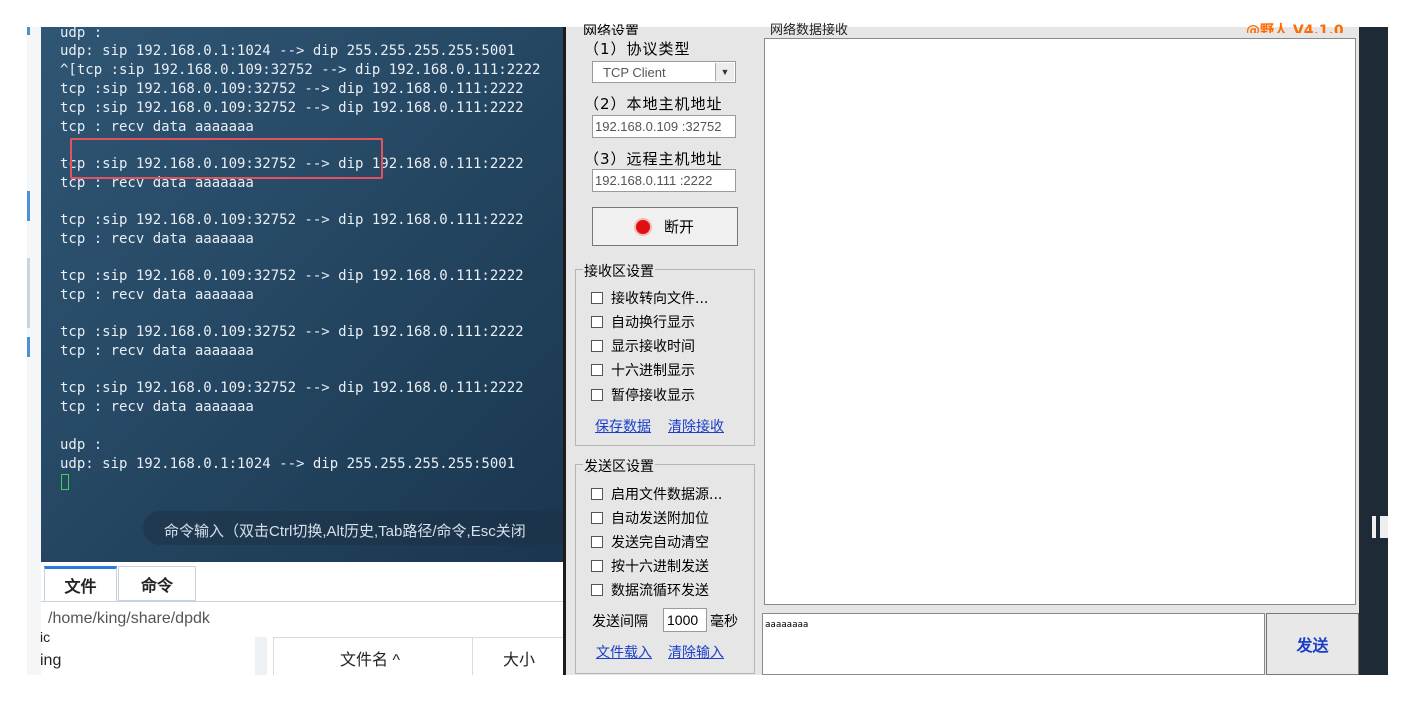  Describe the element at coordinates (564, 351) in the screenshot. I see `window-border` at that location.